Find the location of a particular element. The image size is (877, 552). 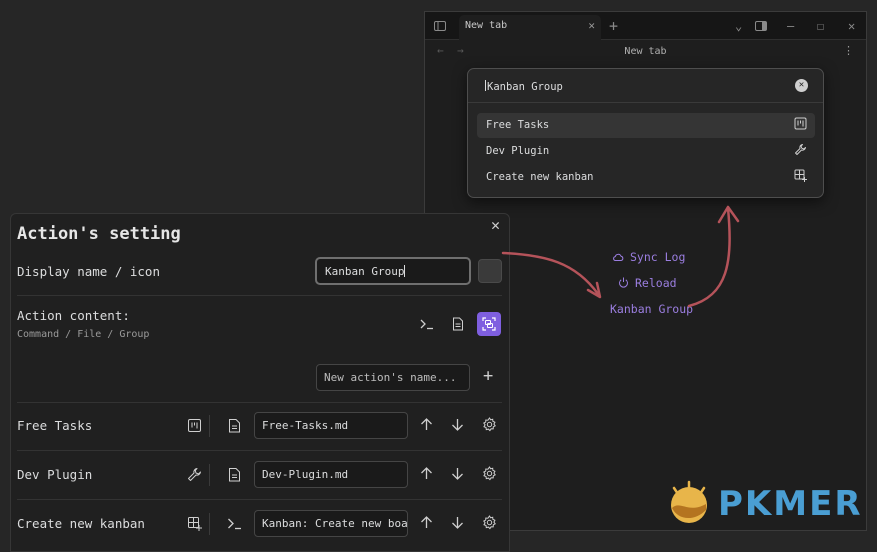

close-icon: ✕ is located at coordinates (495, 225).